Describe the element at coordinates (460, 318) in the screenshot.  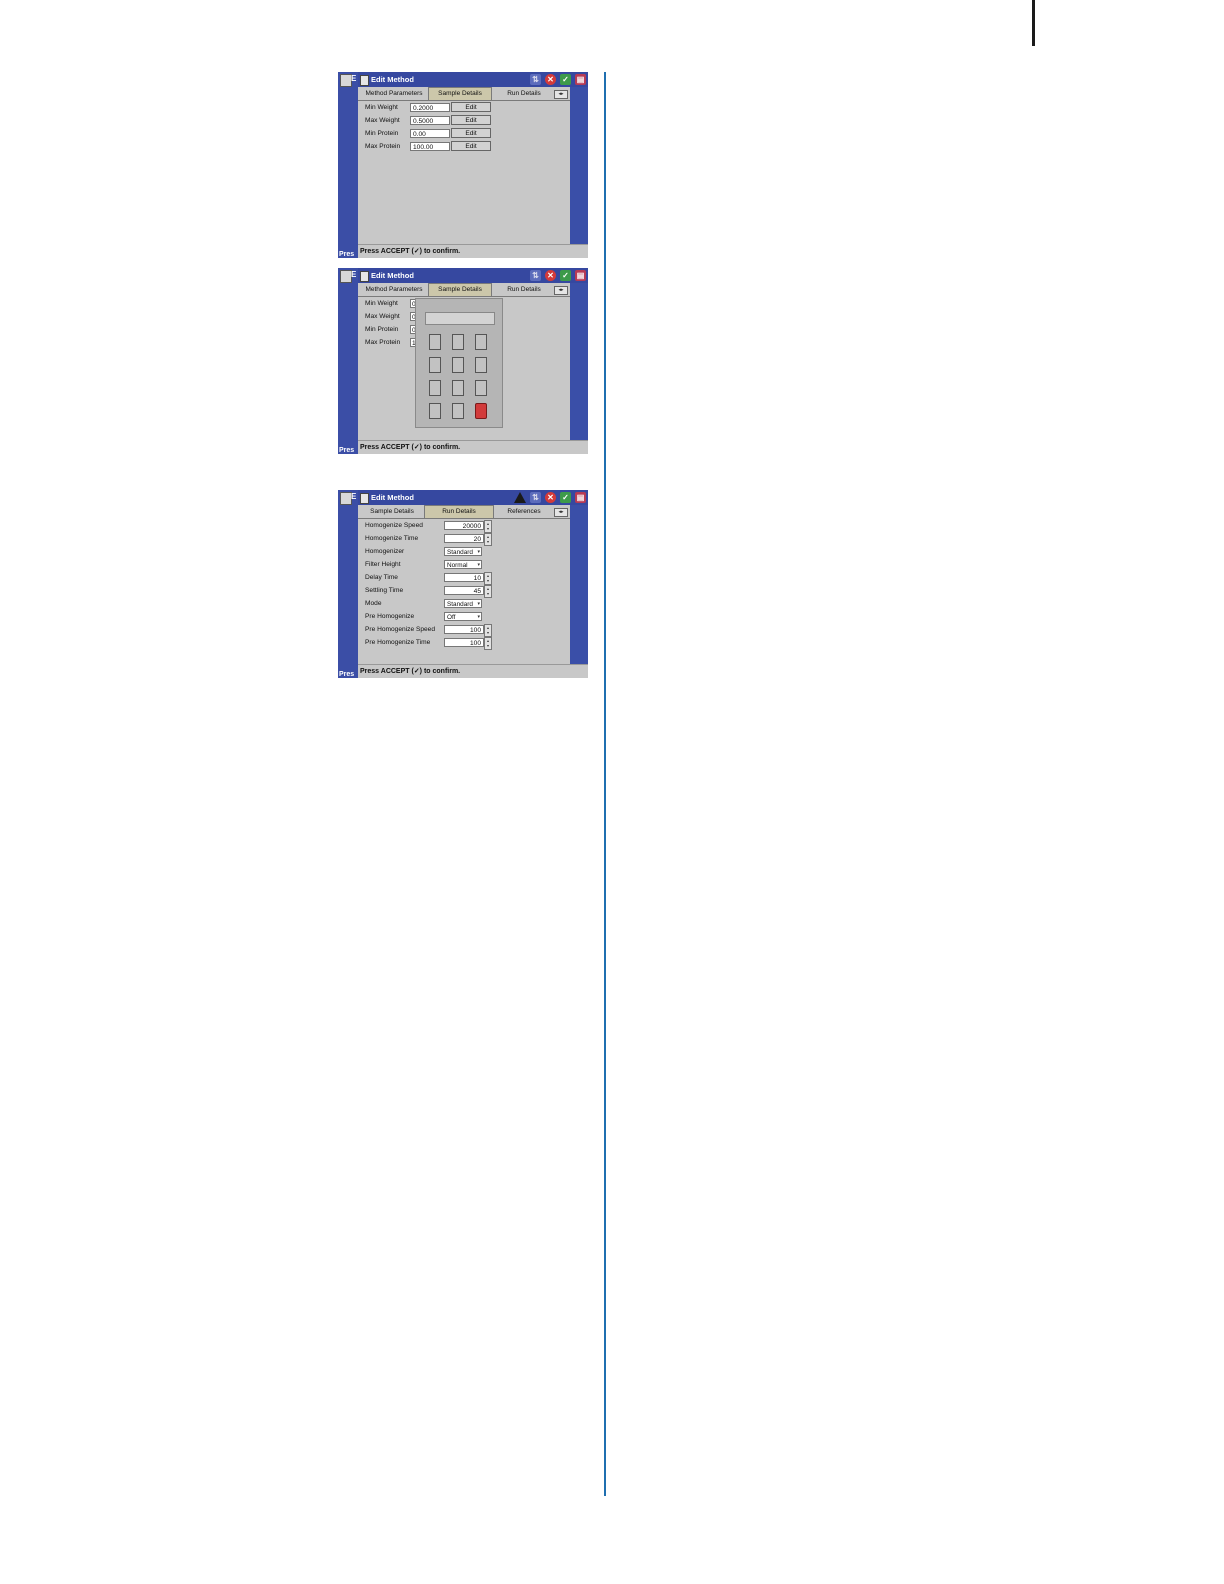
I see `keypad-display` at that location.